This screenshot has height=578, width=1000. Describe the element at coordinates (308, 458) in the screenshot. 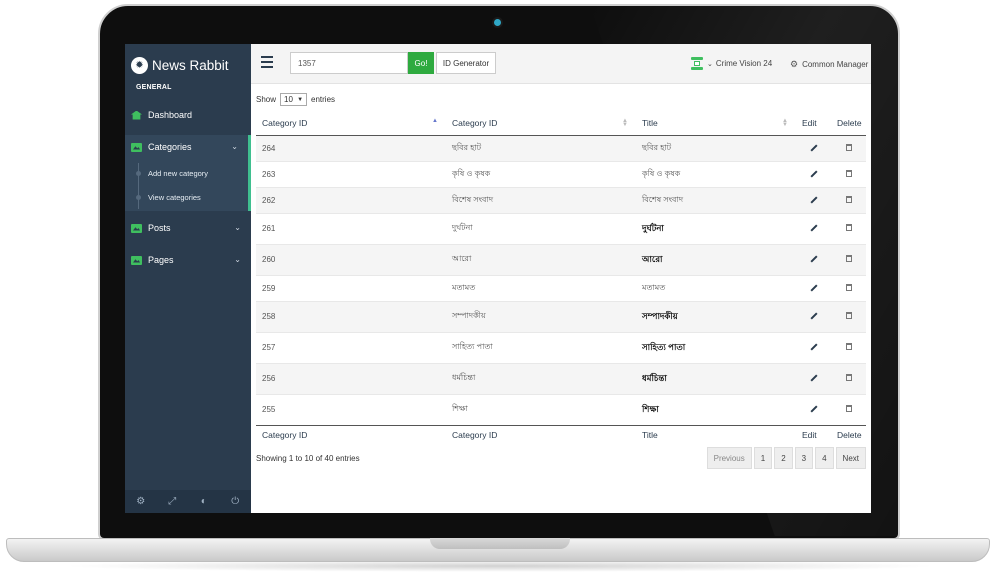

I see `table-info: Showing 1 to 10 of 40 entries` at that location.